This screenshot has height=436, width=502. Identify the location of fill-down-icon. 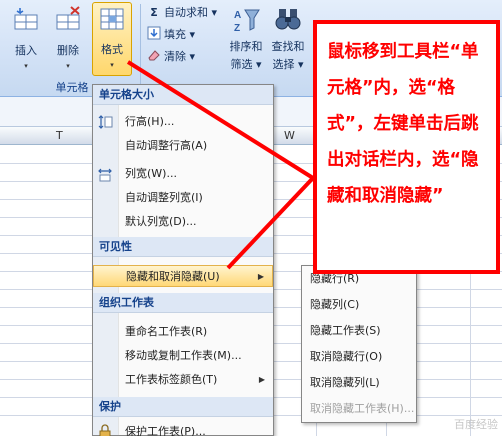
(154, 33).